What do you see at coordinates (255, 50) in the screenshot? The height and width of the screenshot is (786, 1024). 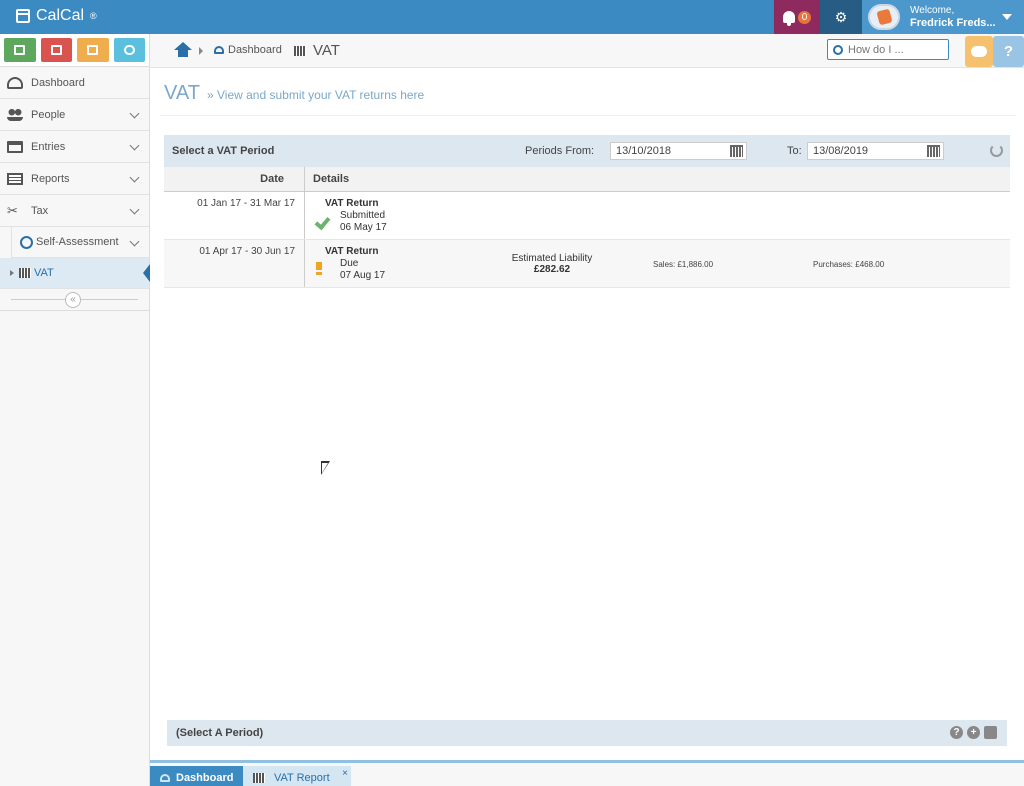 I see `breadcrumb-dashboard-label: Dashboard` at bounding box center [255, 50].